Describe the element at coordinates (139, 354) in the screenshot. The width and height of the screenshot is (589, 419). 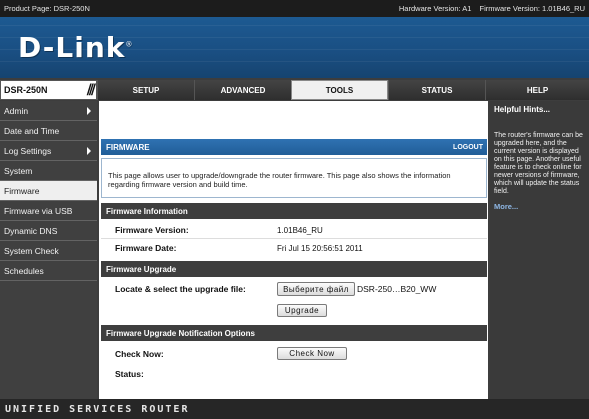
I see `check-now-label: Check Now:` at that location.